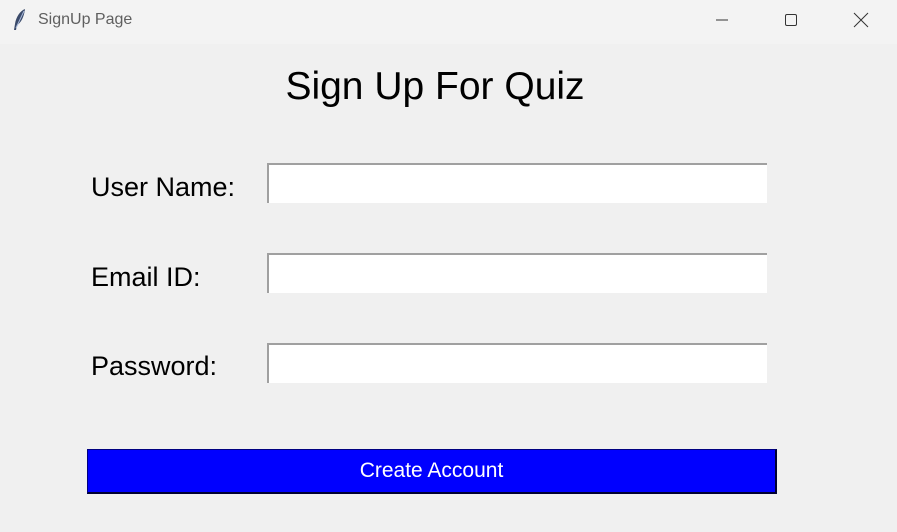 Image resolution: width=897 pixels, height=532 pixels. I want to click on minimize-icon, so click(722, 20).